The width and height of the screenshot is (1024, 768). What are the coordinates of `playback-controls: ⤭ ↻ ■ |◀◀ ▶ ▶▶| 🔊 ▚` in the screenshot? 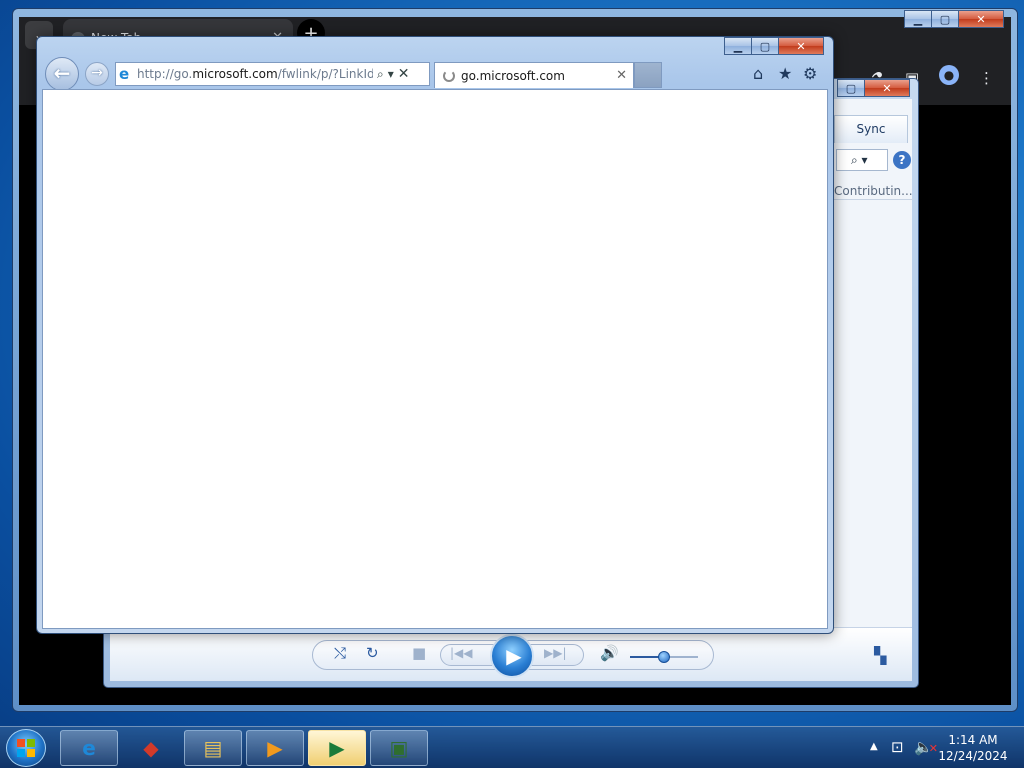 It's located at (511, 654).